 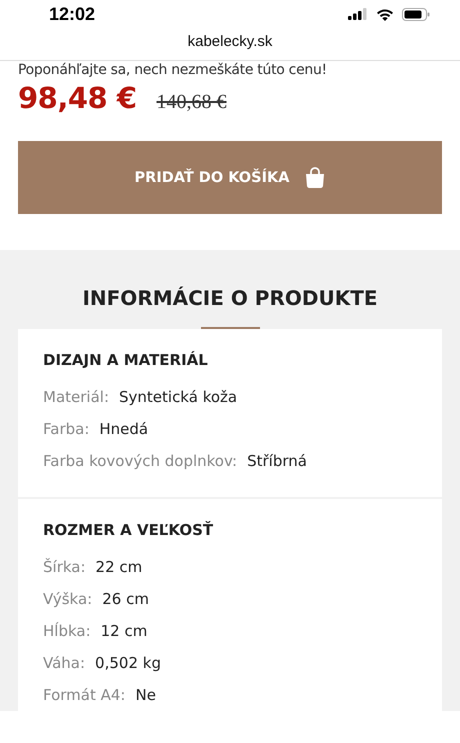 What do you see at coordinates (119, 567) in the screenshot?
I see `attribute-value: 22 cm` at bounding box center [119, 567].